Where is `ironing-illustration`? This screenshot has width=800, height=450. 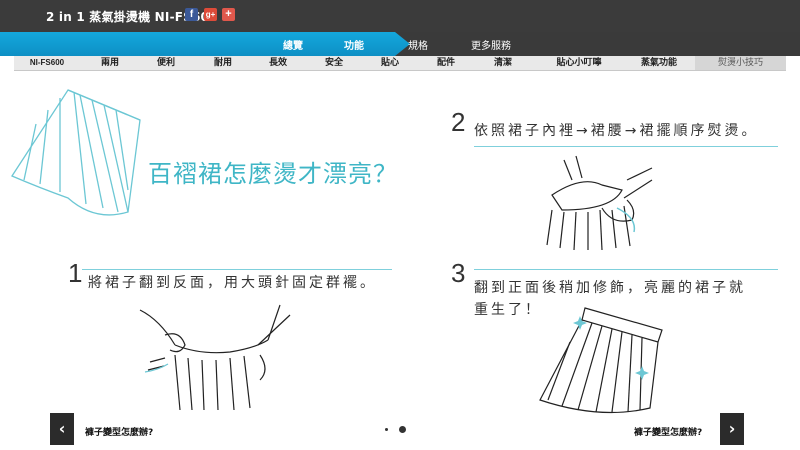
ironing-illustration is located at coordinates (599, 203).